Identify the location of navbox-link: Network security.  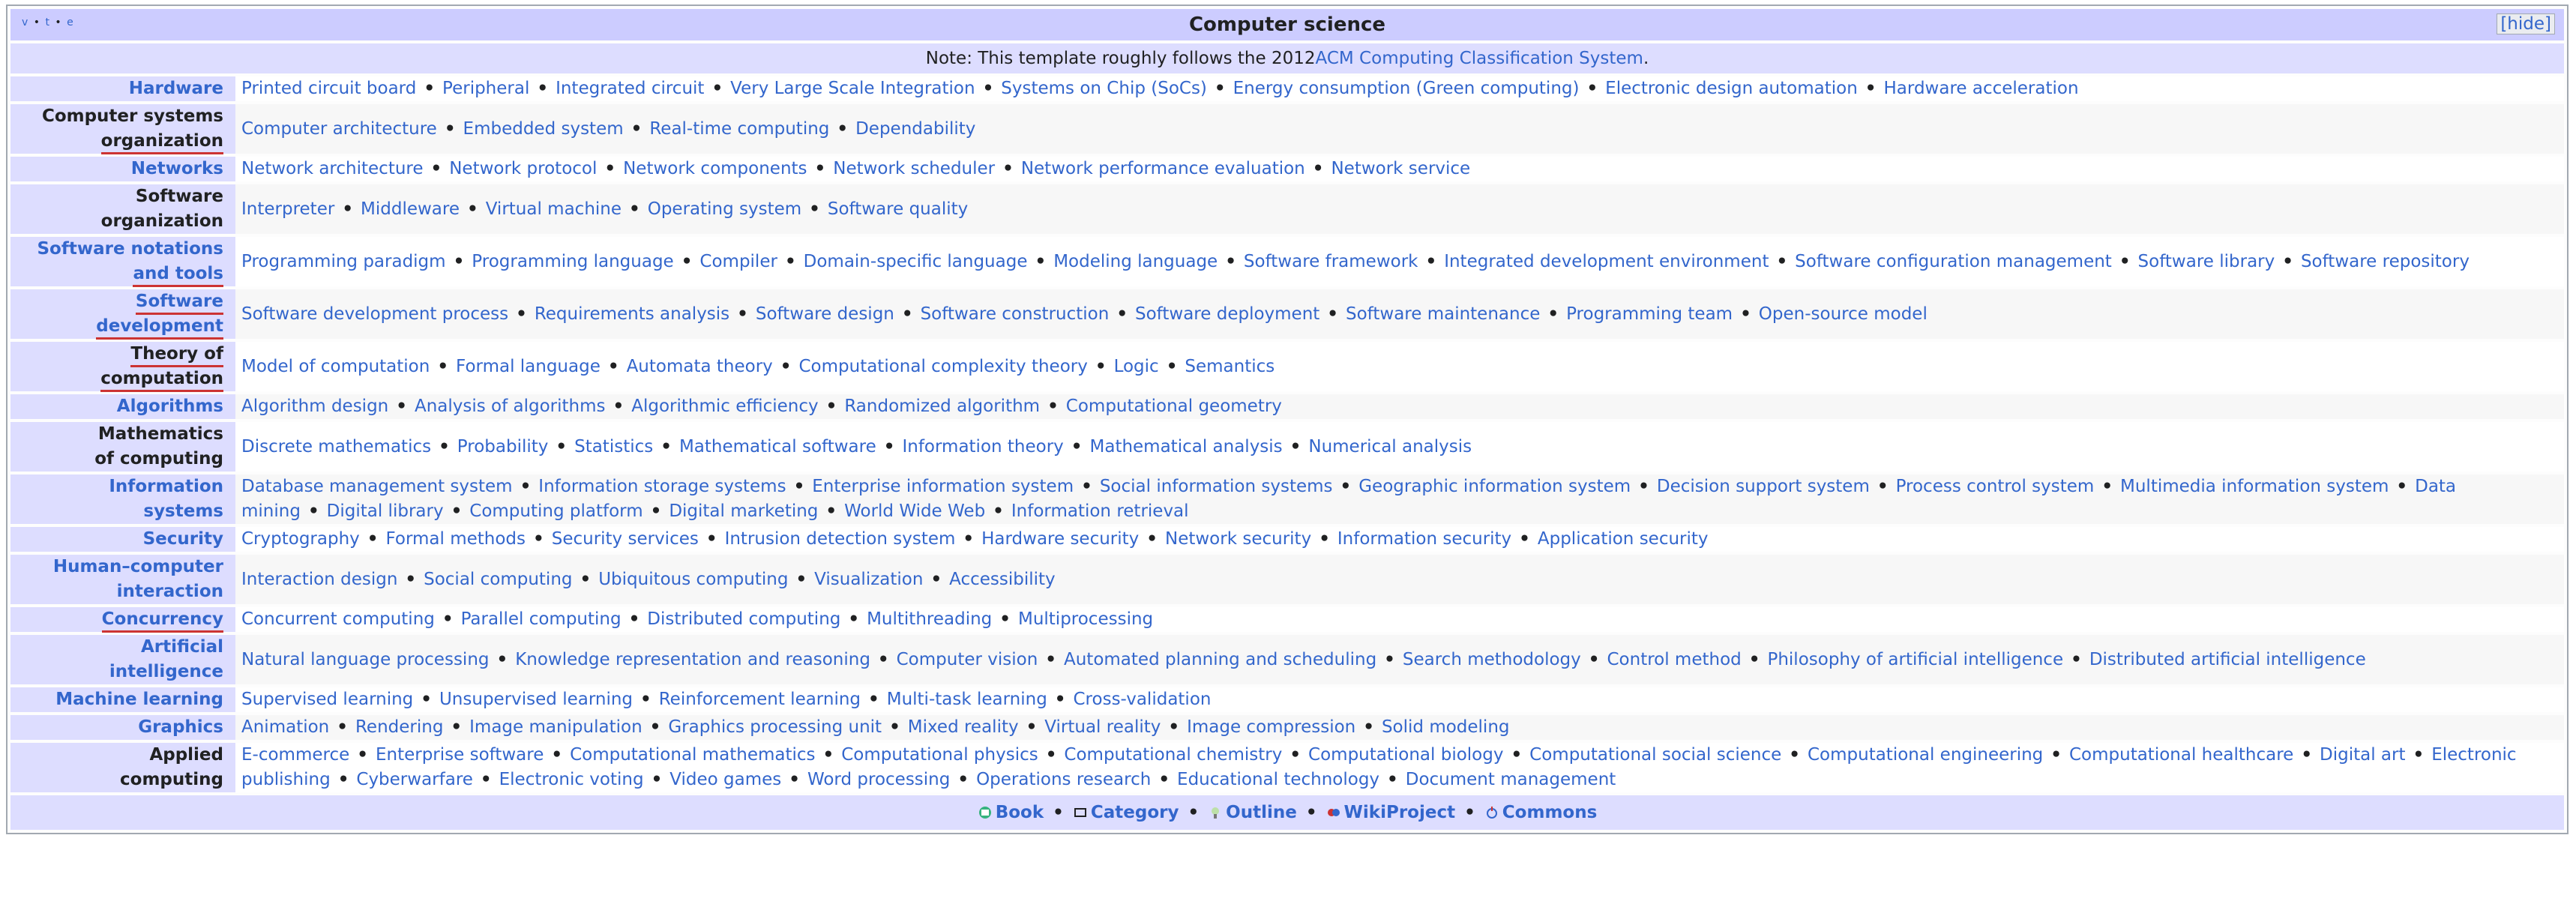
(1238, 539).